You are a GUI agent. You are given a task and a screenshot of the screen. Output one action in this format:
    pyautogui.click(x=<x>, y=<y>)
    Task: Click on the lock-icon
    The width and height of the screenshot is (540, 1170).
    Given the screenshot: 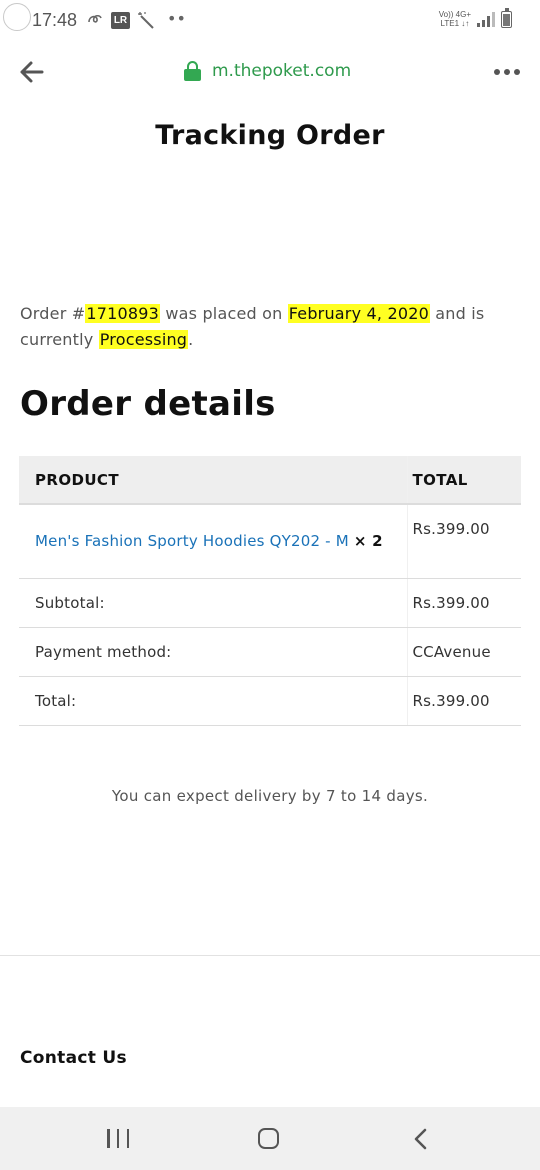 What is the action you would take?
    pyautogui.click(x=192, y=71)
    